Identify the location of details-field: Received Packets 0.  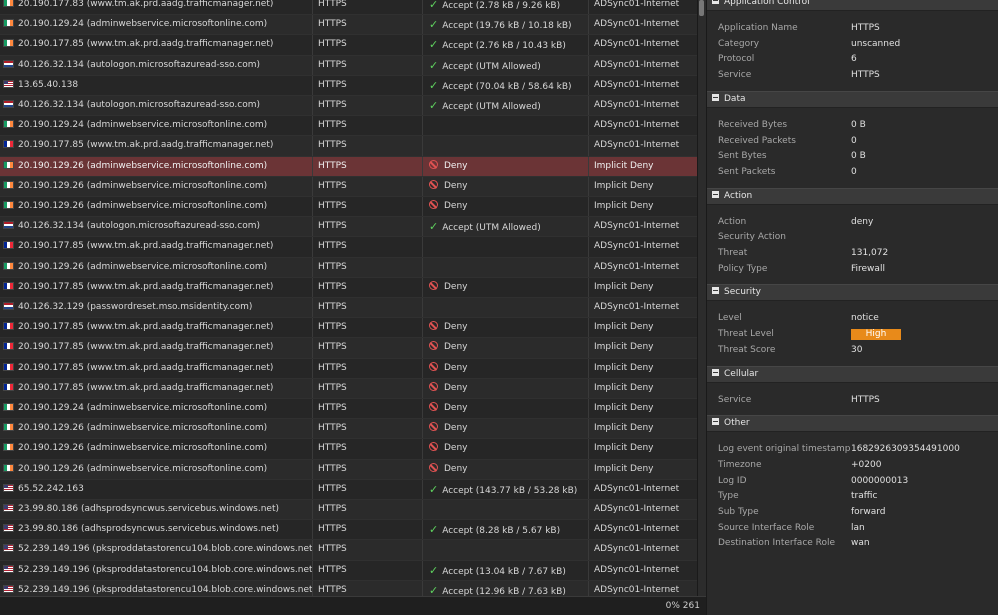
(852, 141).